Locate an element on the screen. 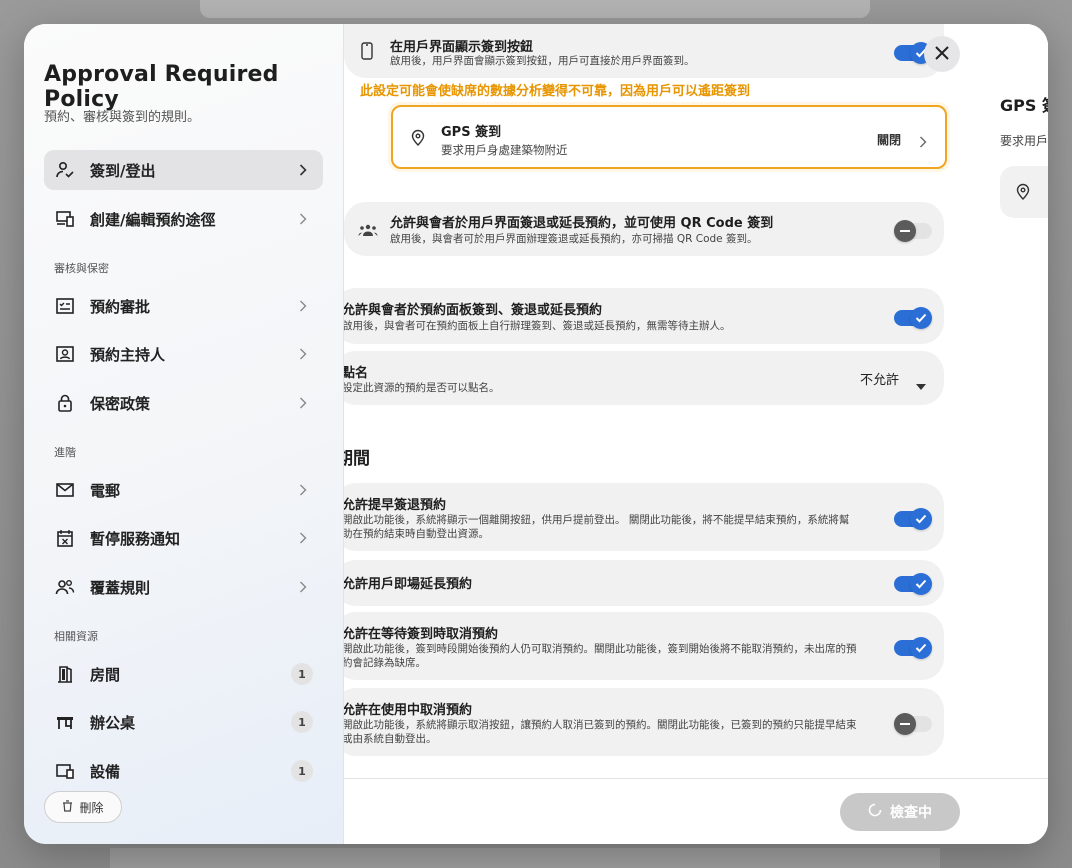  gps-detail-panel: GPS 簽到 要求用戶身處建築物附近 is located at coordinates (1011, 401).